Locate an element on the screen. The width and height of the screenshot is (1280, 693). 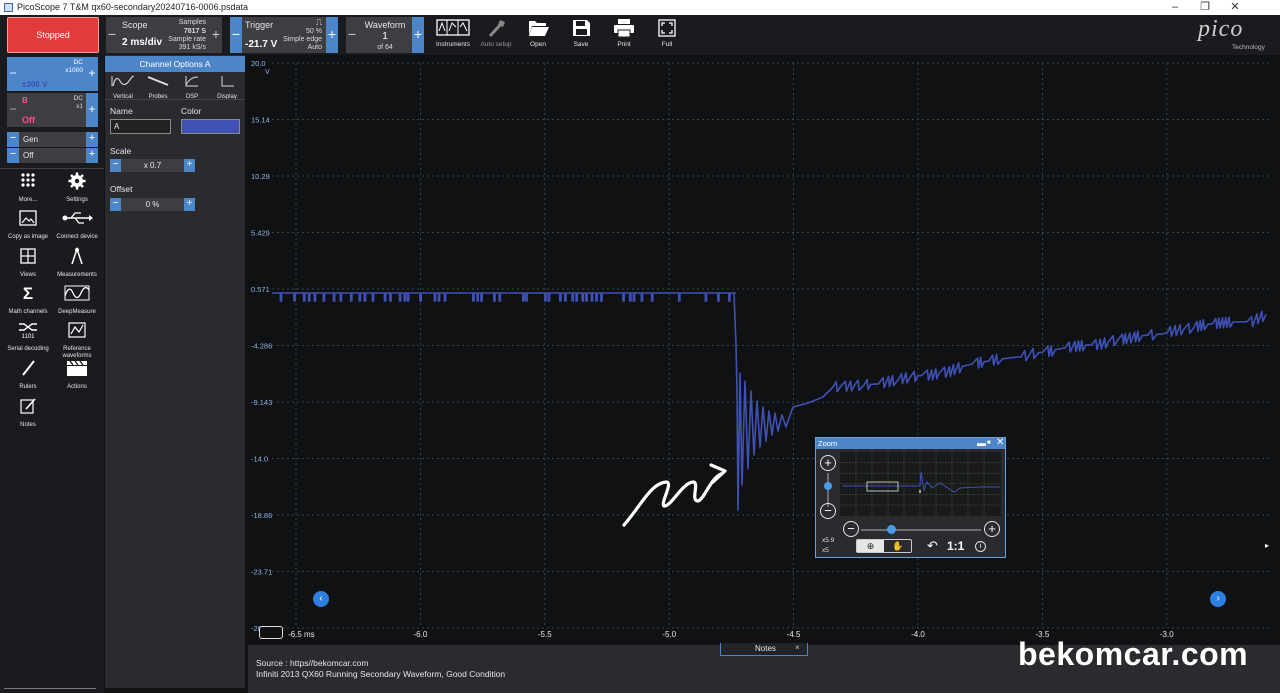
auto-setup-button: Auto setup is located at coordinates (496, 35).